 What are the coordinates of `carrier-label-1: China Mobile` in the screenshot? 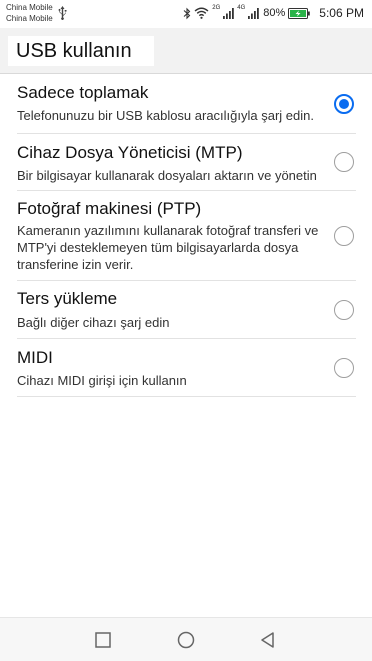 It's located at (29, 7).